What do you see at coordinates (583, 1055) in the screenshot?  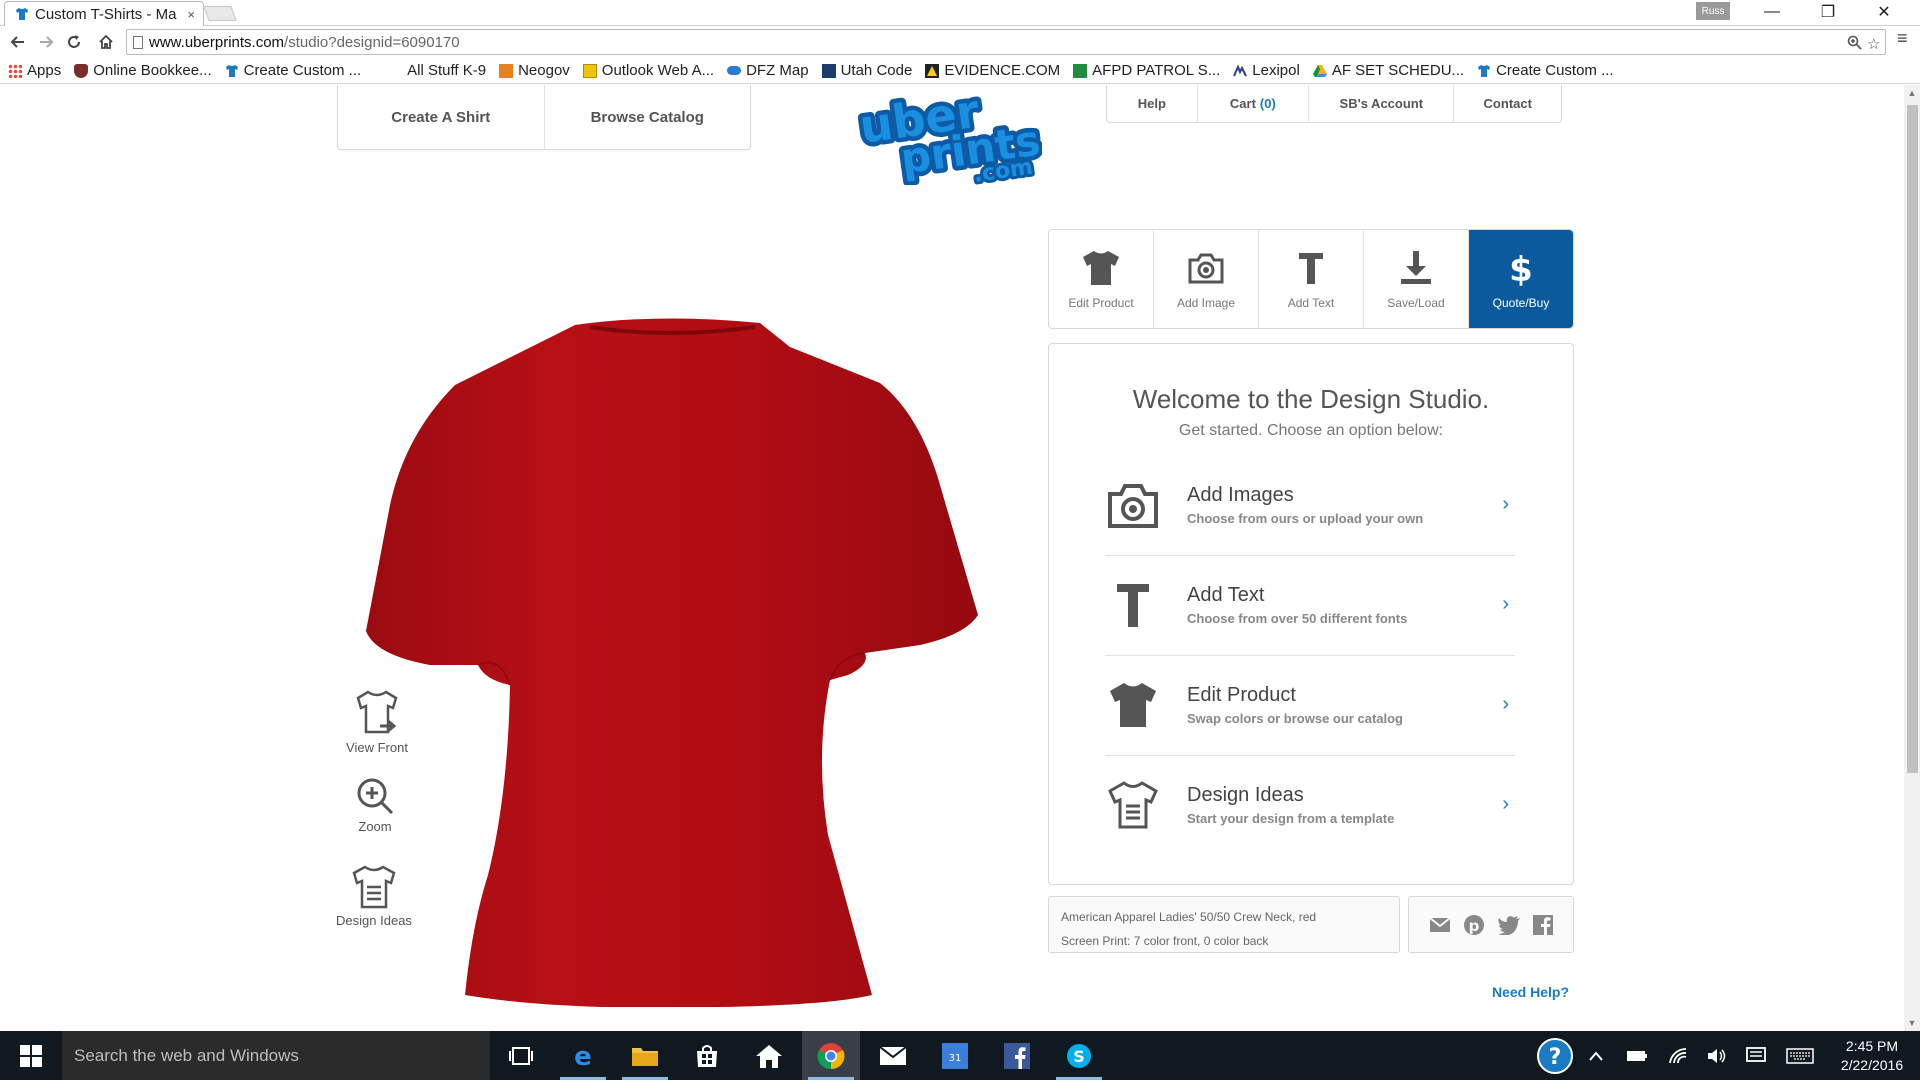 I see `edge-icon: e` at bounding box center [583, 1055].